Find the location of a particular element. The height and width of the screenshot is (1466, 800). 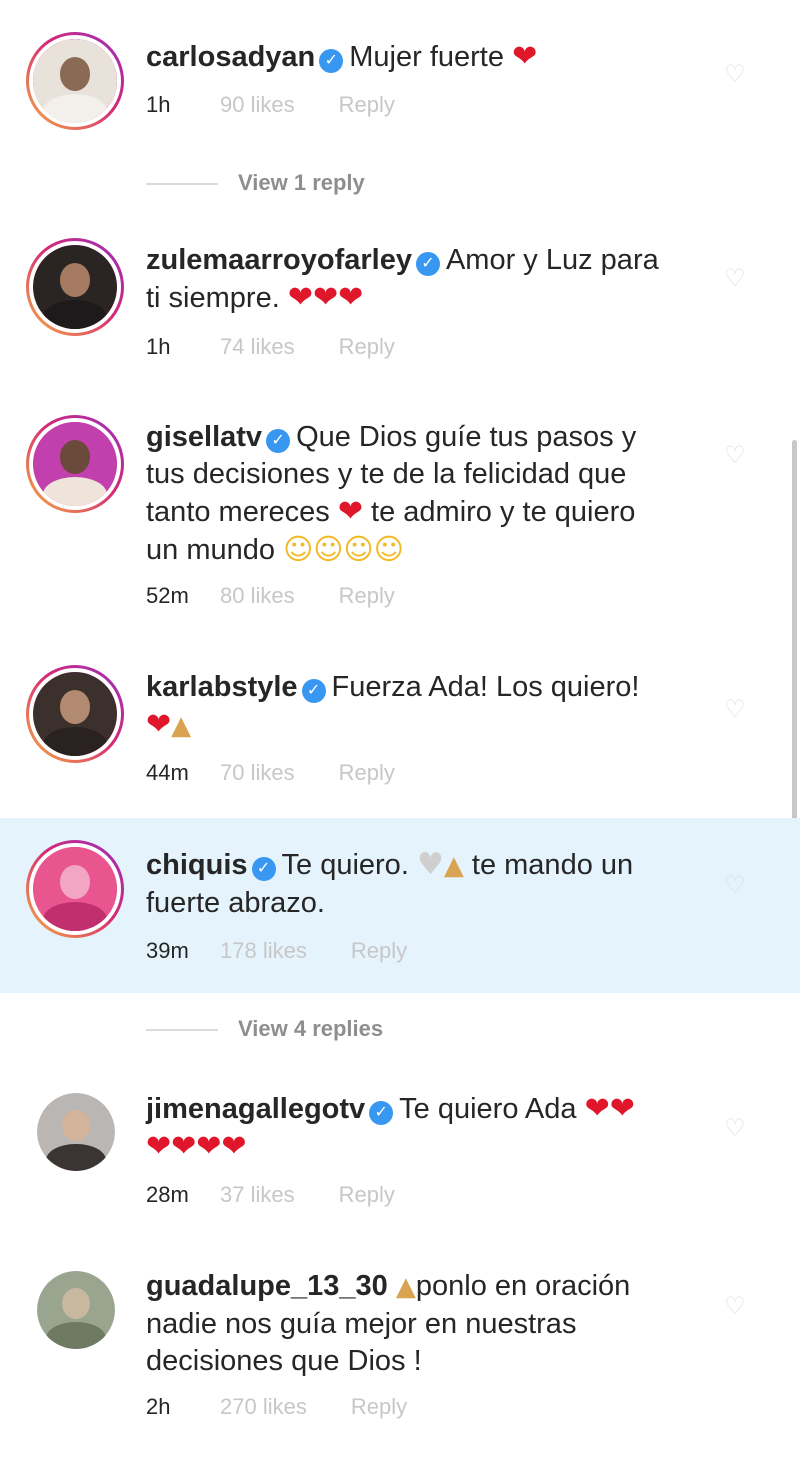

likes-count: 74 likes is located at coordinates (257, 347).